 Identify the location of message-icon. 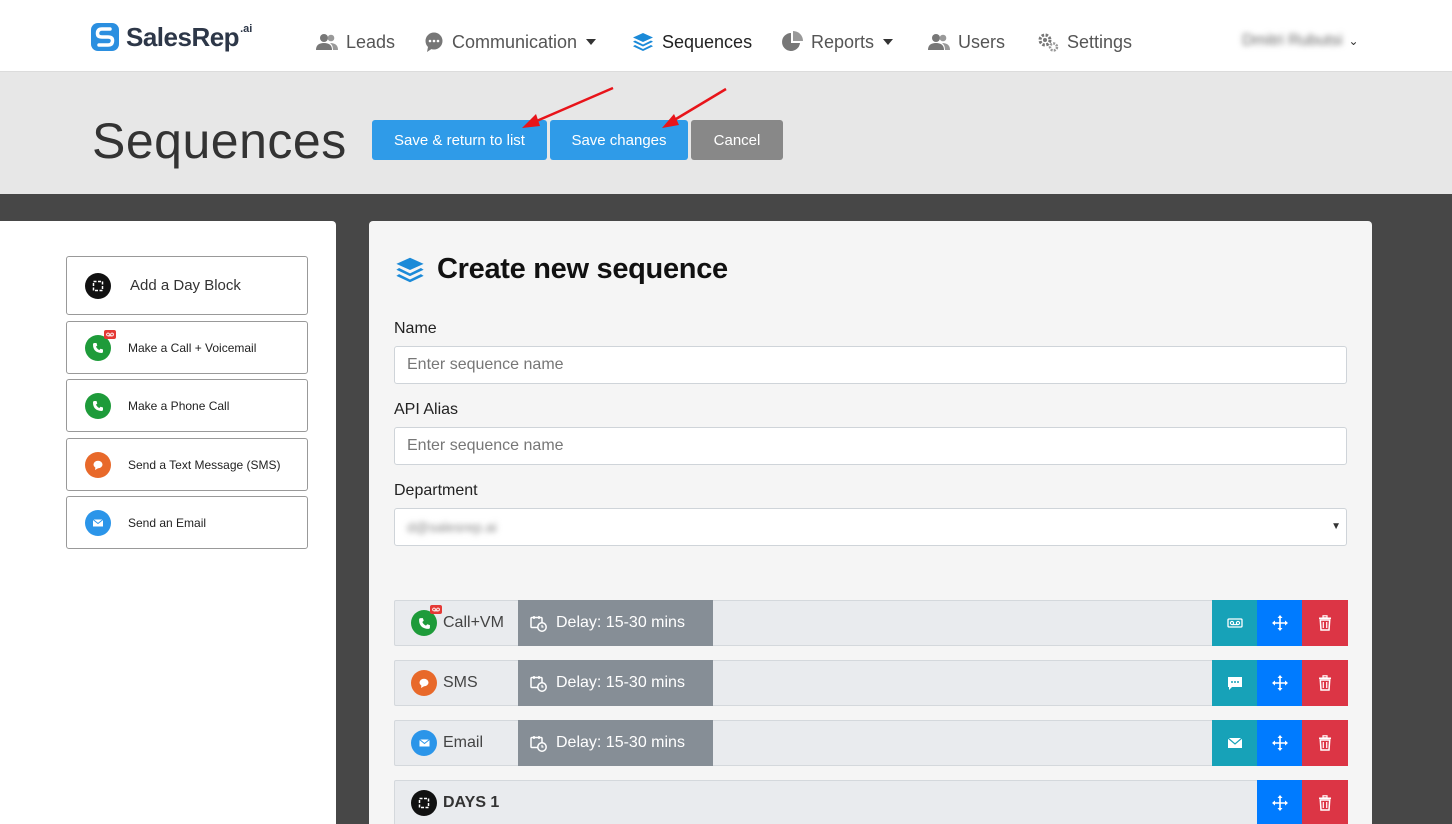
(1235, 683).